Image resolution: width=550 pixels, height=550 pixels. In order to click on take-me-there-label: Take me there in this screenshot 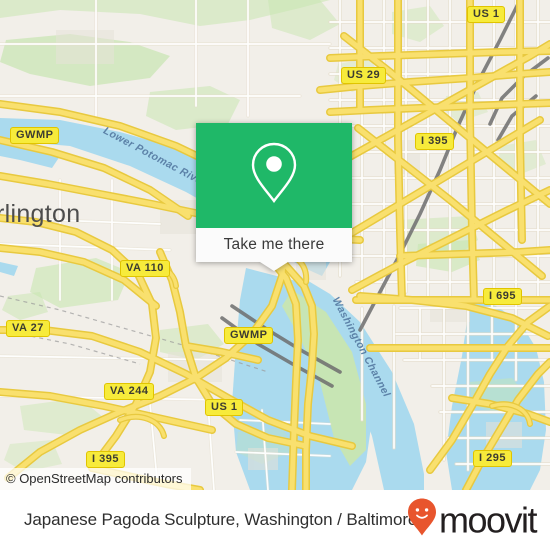, I will do `click(274, 244)`.